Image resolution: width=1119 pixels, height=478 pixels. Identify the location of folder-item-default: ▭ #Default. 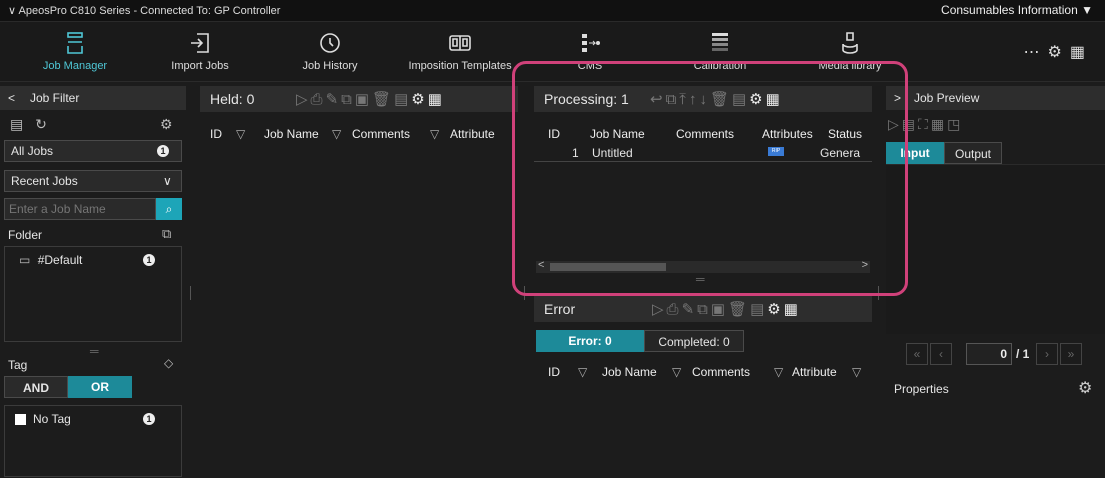
(50, 260).